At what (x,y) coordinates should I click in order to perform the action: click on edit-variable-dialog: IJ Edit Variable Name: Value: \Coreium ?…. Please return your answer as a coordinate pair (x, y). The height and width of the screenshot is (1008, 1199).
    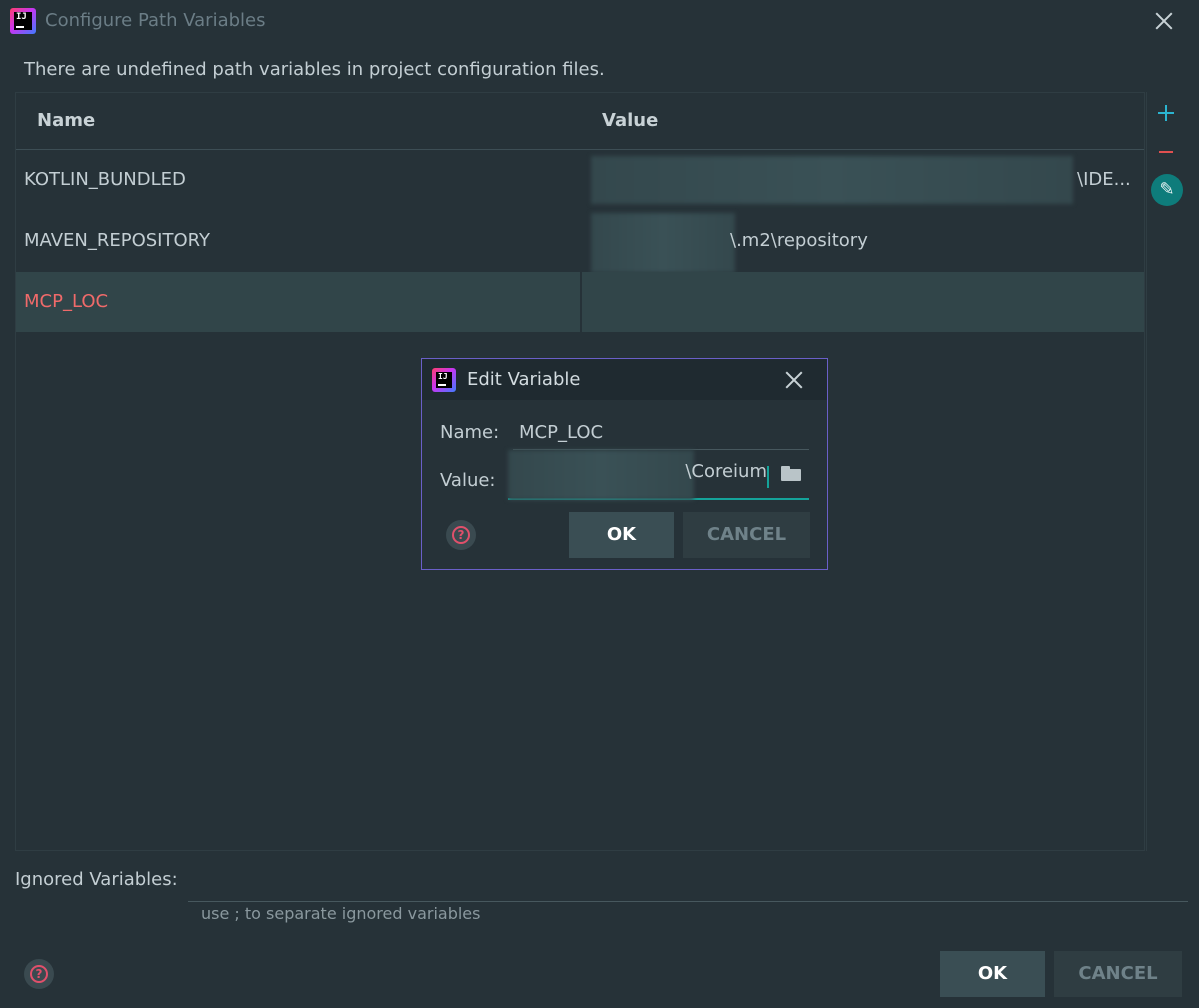
    Looking at the image, I should click on (624, 464).